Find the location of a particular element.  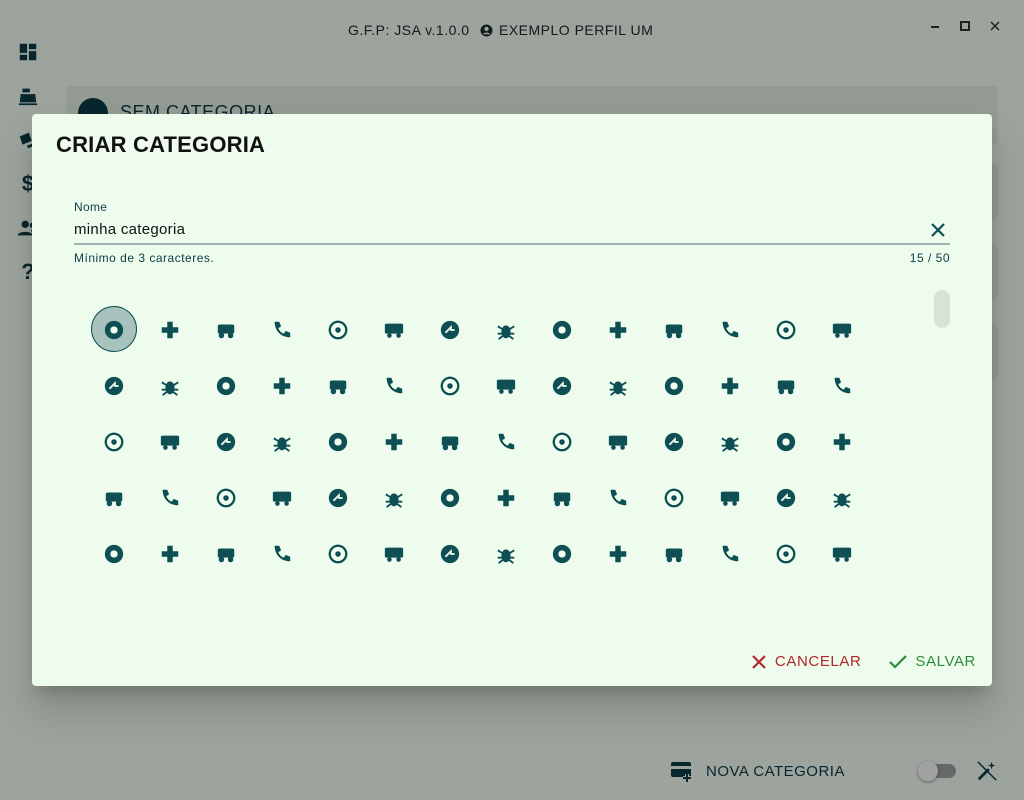

bandage-cross-icon is located at coordinates (786, 442).